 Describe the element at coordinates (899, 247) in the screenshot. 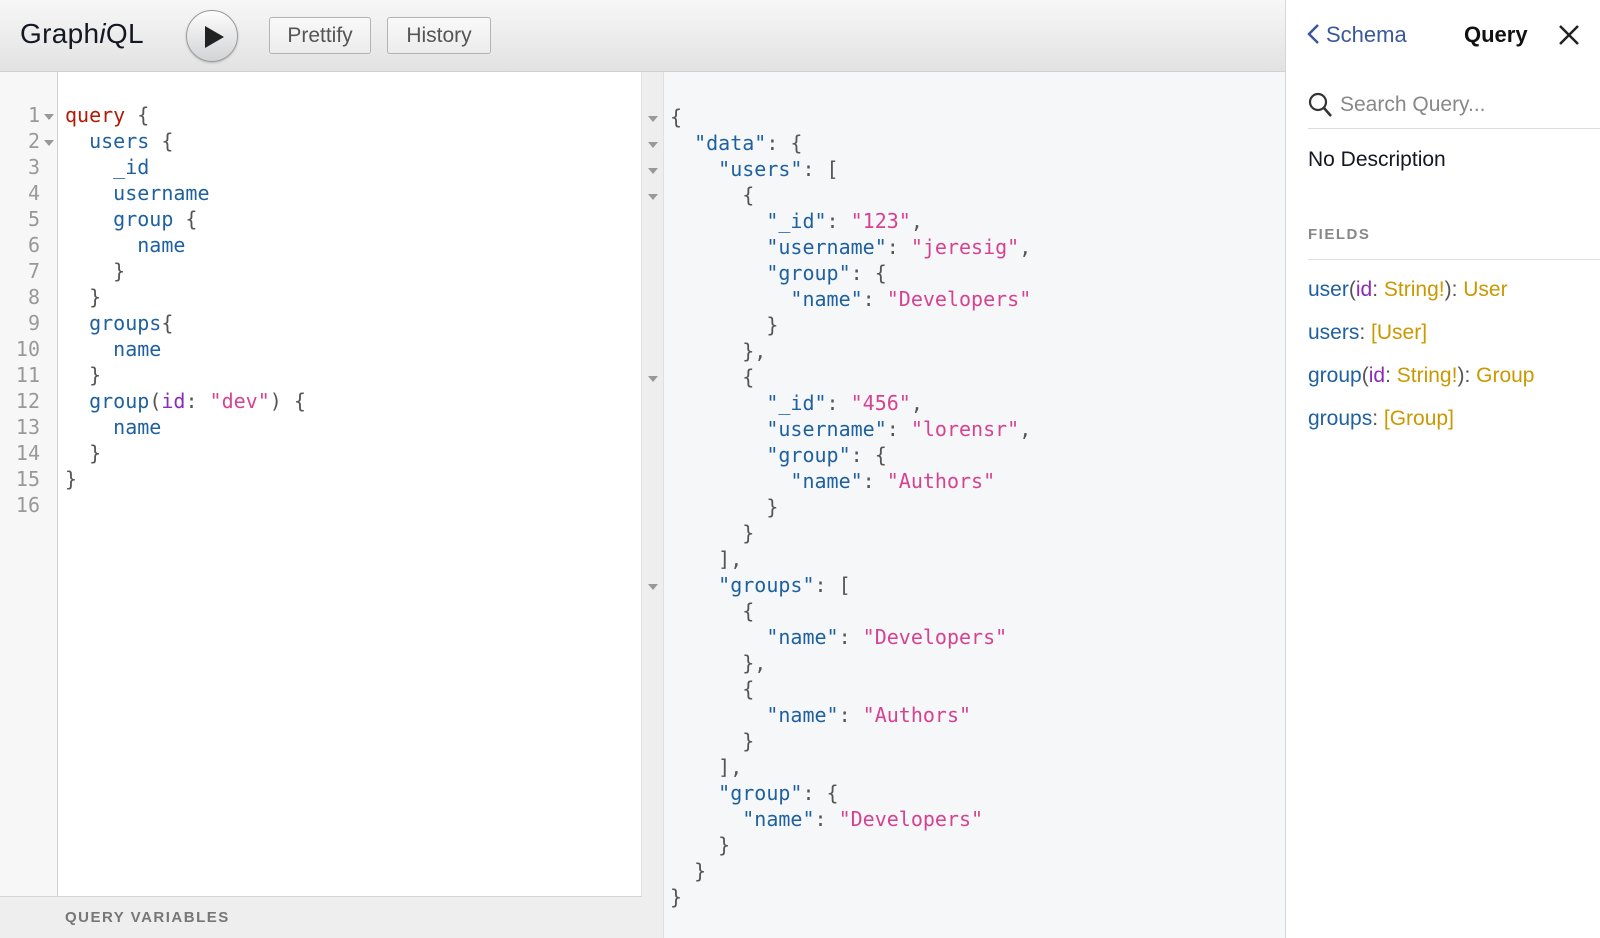

I see `json-line: "username": "jeresig",` at that location.